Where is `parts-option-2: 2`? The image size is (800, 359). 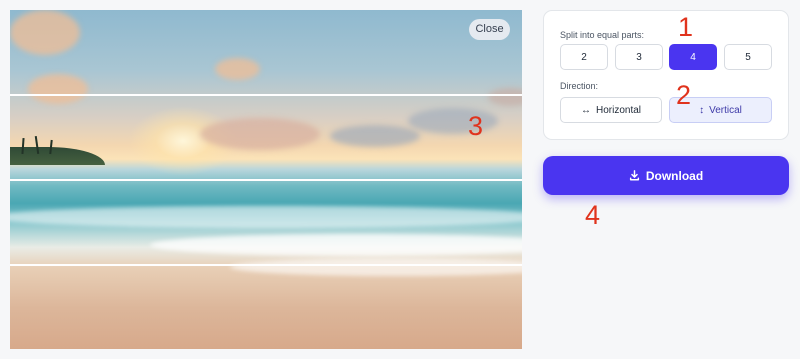
parts-option-2: 2 is located at coordinates (584, 57).